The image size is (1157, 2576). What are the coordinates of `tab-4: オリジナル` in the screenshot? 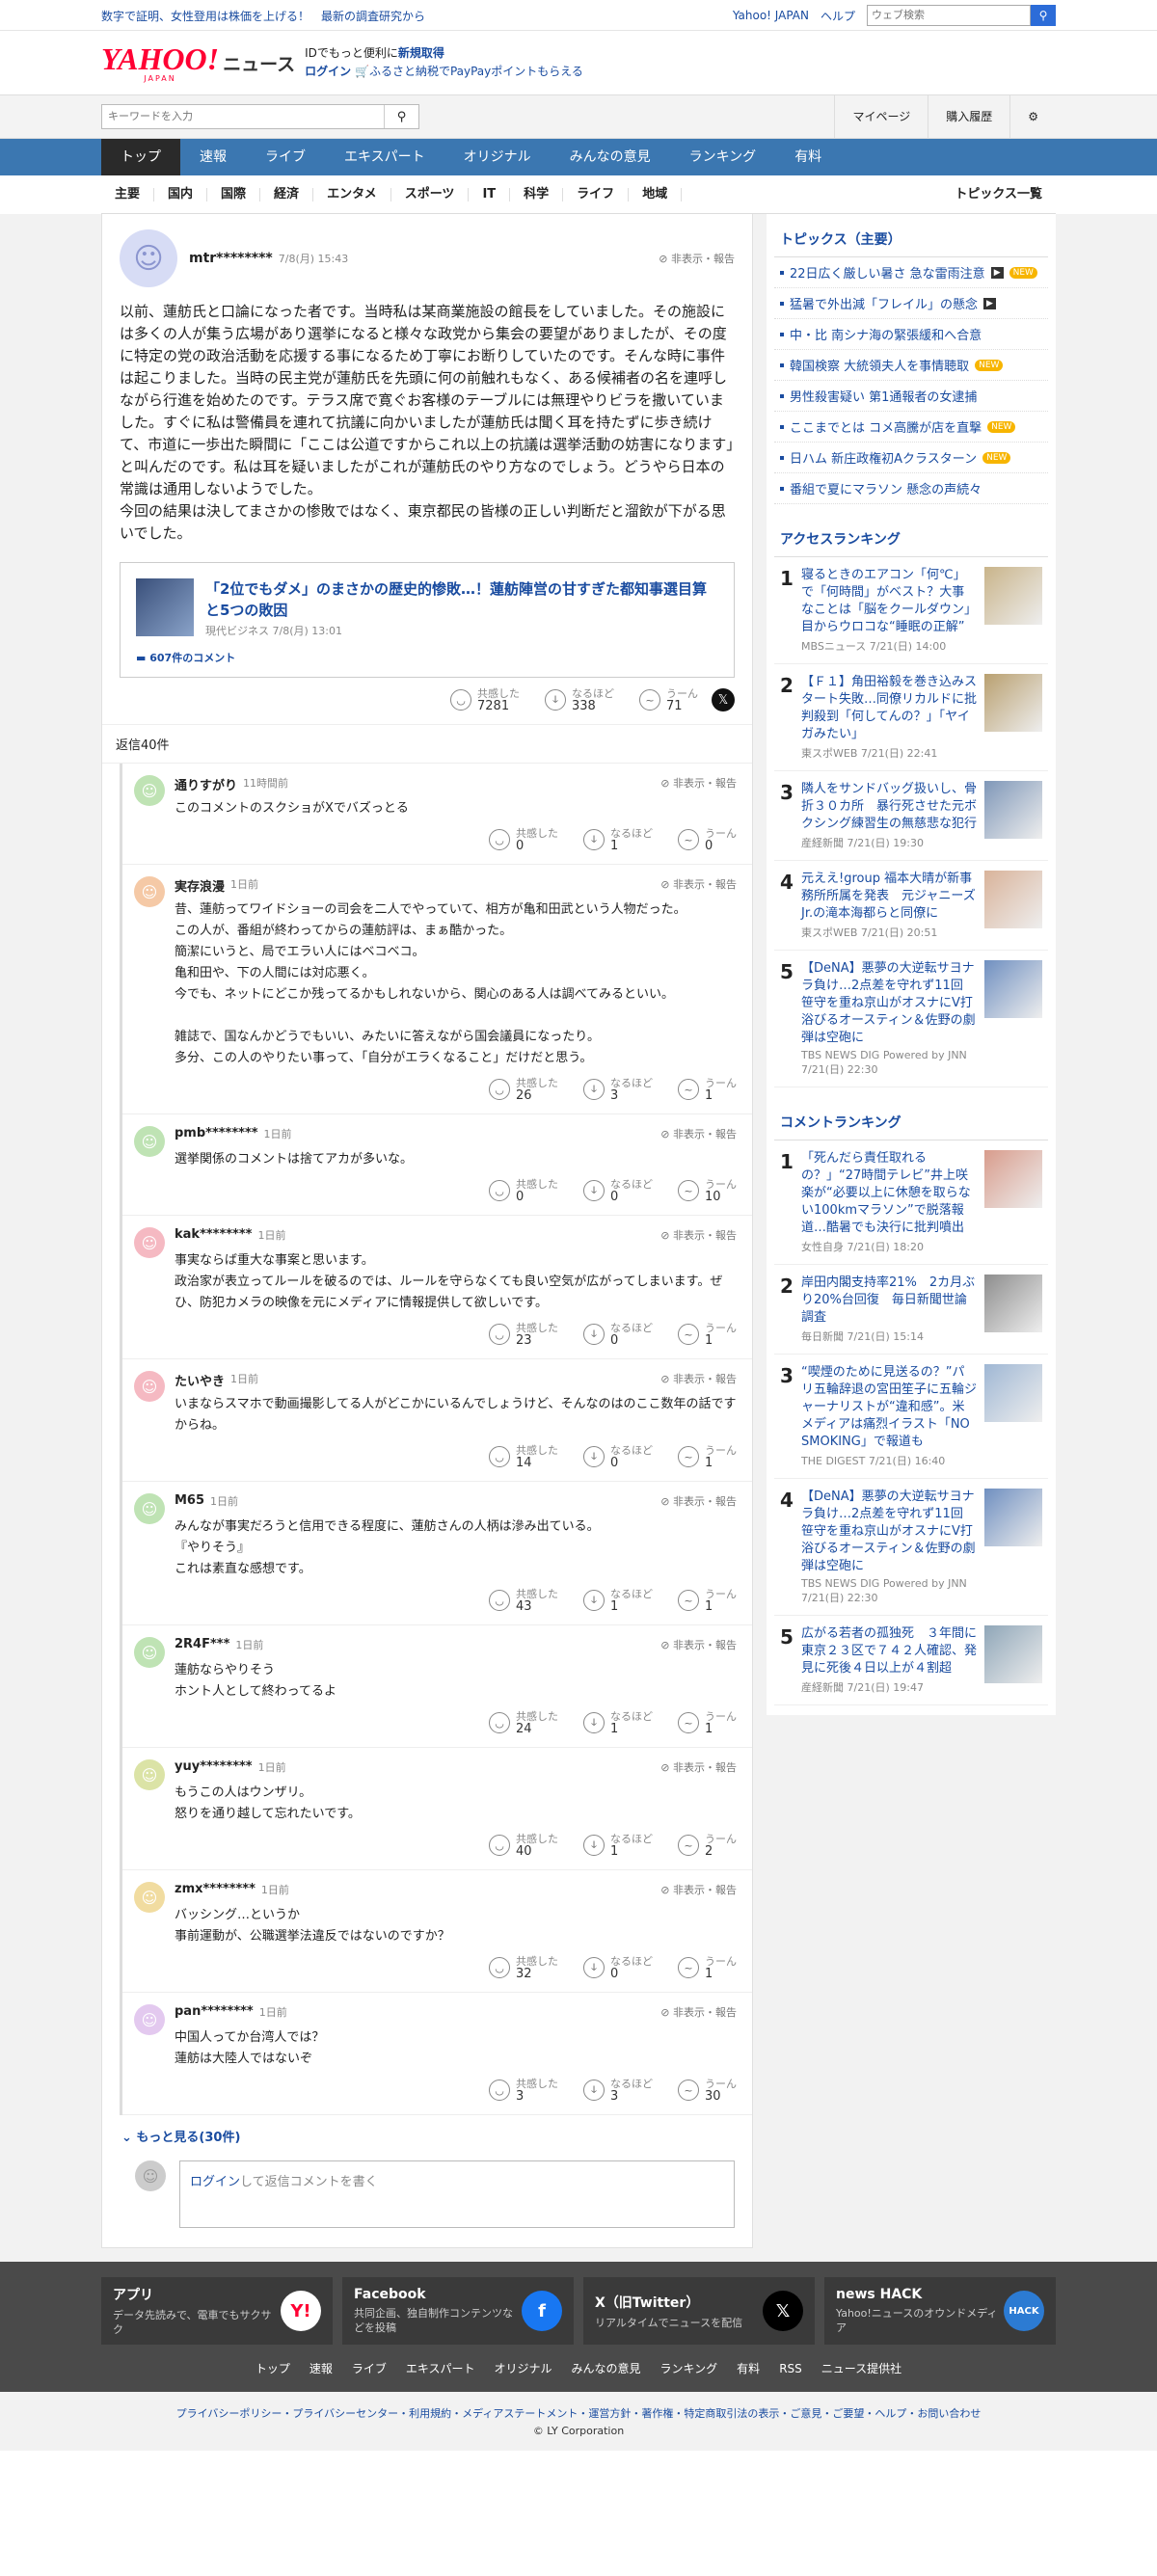 It's located at (497, 157).